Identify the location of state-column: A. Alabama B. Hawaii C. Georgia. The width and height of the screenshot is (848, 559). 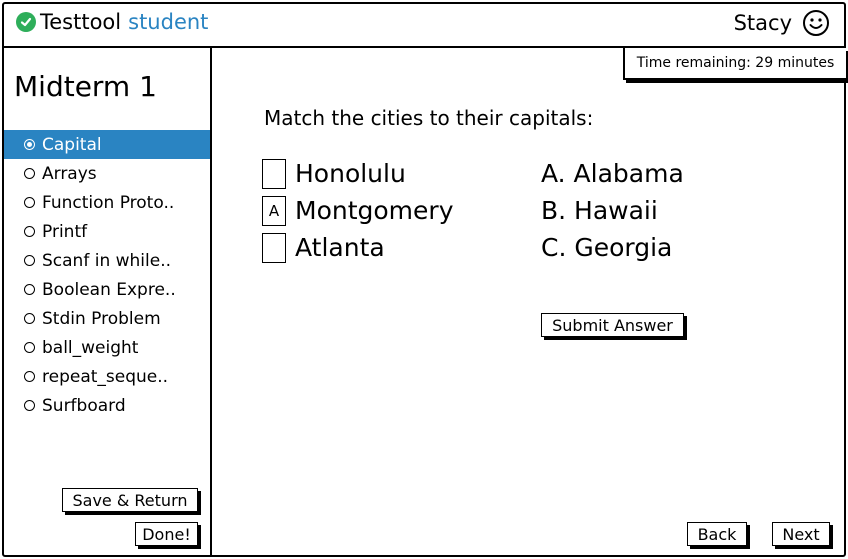
(612, 210).